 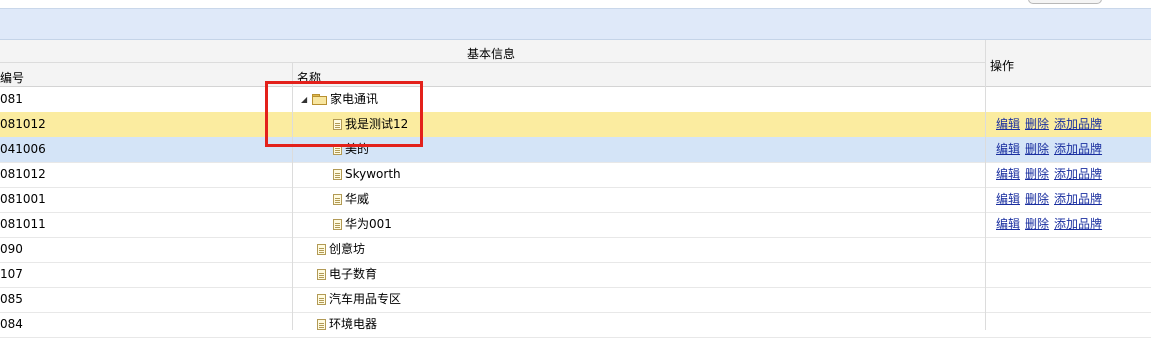 What do you see at coordinates (575, 4) in the screenshot?
I see `top-toolbar` at bounding box center [575, 4].